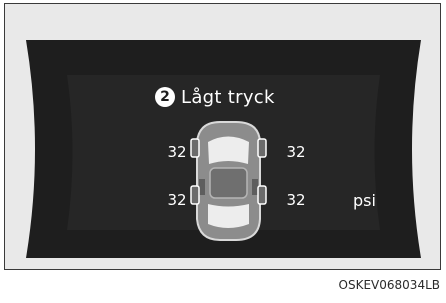  Describe the element at coordinates (228, 181) in the screenshot. I see `car-top-view-icon` at that location.